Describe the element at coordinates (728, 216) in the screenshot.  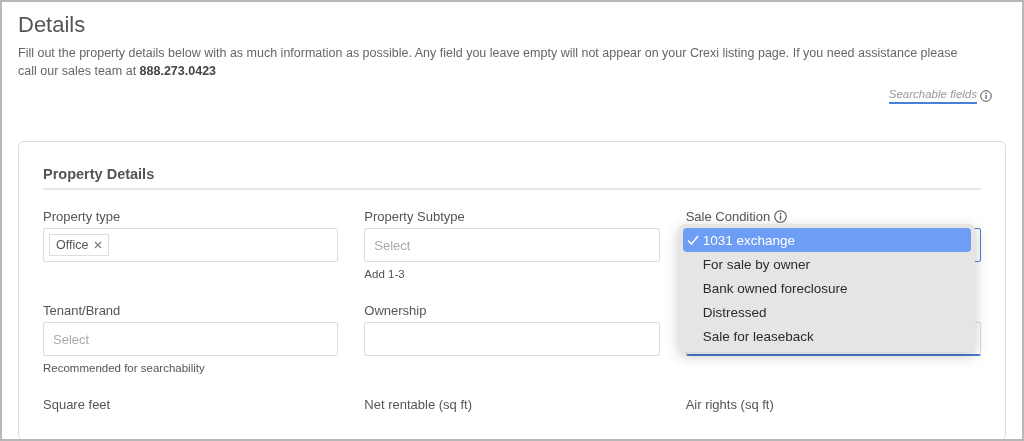
I see `field-label: Sale Condition` at that location.